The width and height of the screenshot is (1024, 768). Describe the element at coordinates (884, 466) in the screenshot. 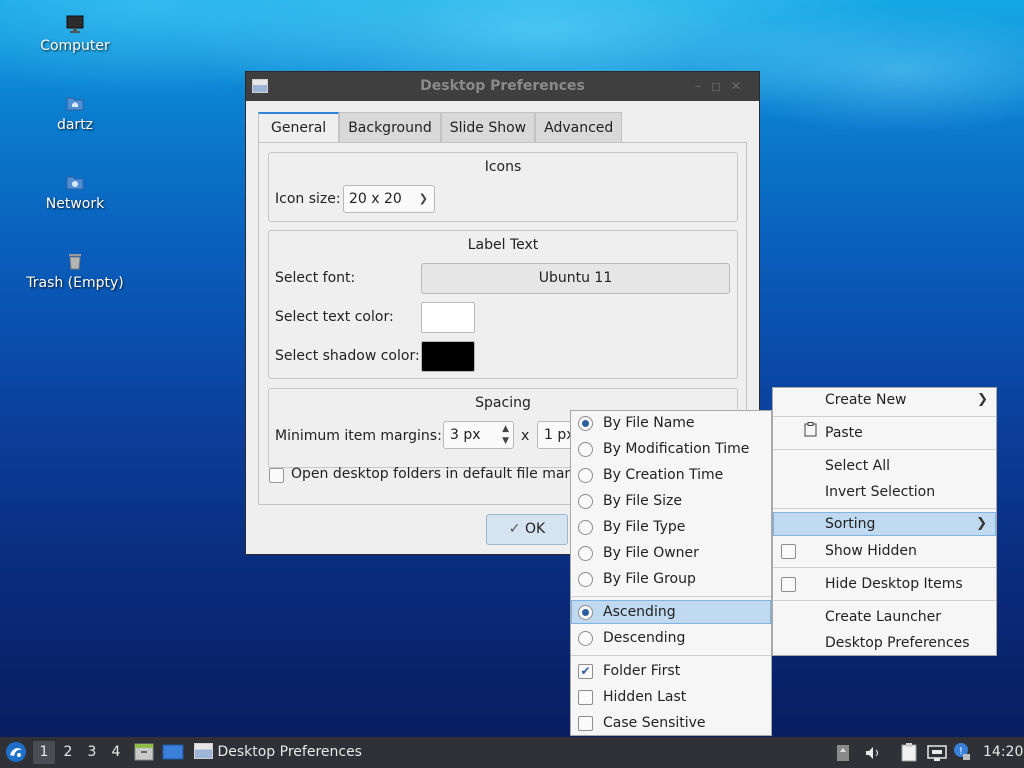

I see `menu-item-select-all: Select All` at that location.